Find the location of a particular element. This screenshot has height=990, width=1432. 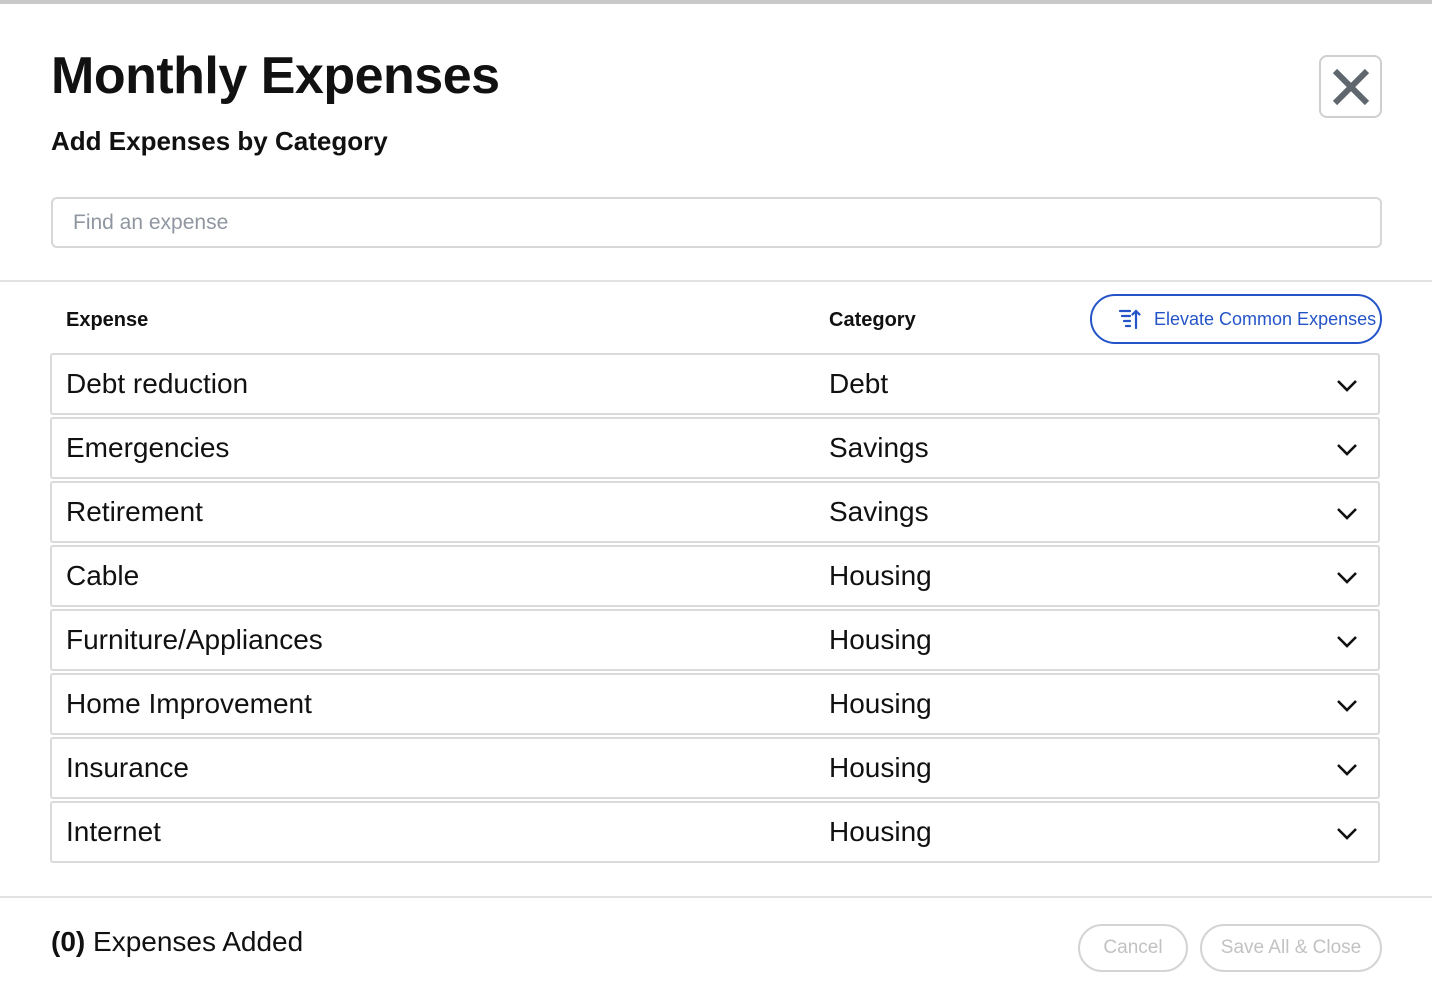

expense-name: Cable is located at coordinates (103, 575).